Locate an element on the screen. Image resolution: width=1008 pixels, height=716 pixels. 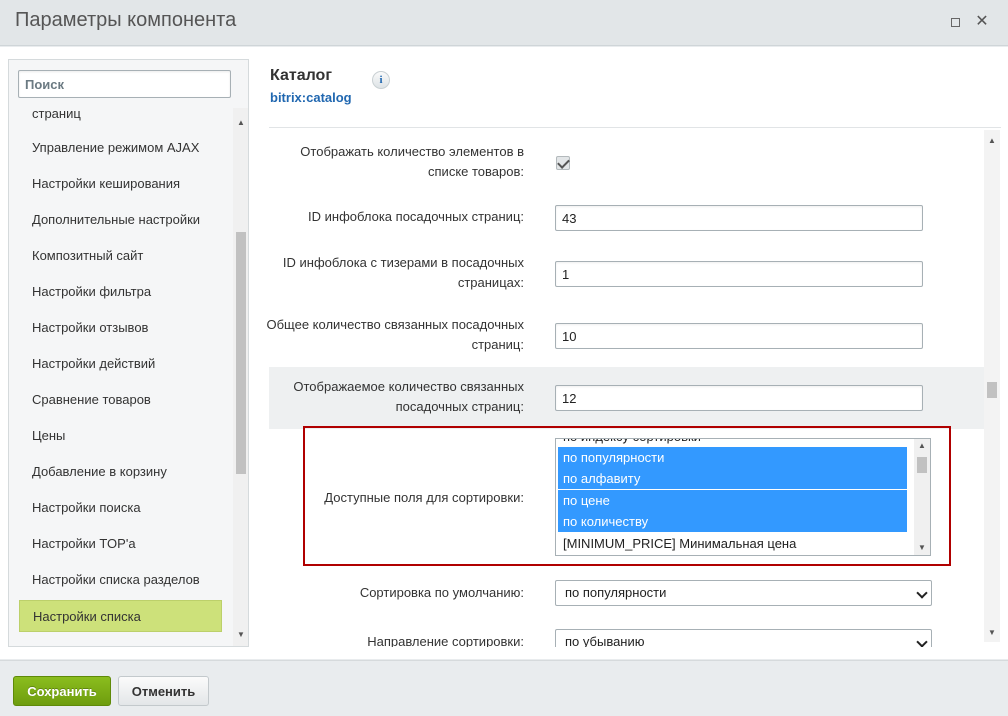
sidebar-item-list-settings: Настройки списка is located at coordinates (120, 616).